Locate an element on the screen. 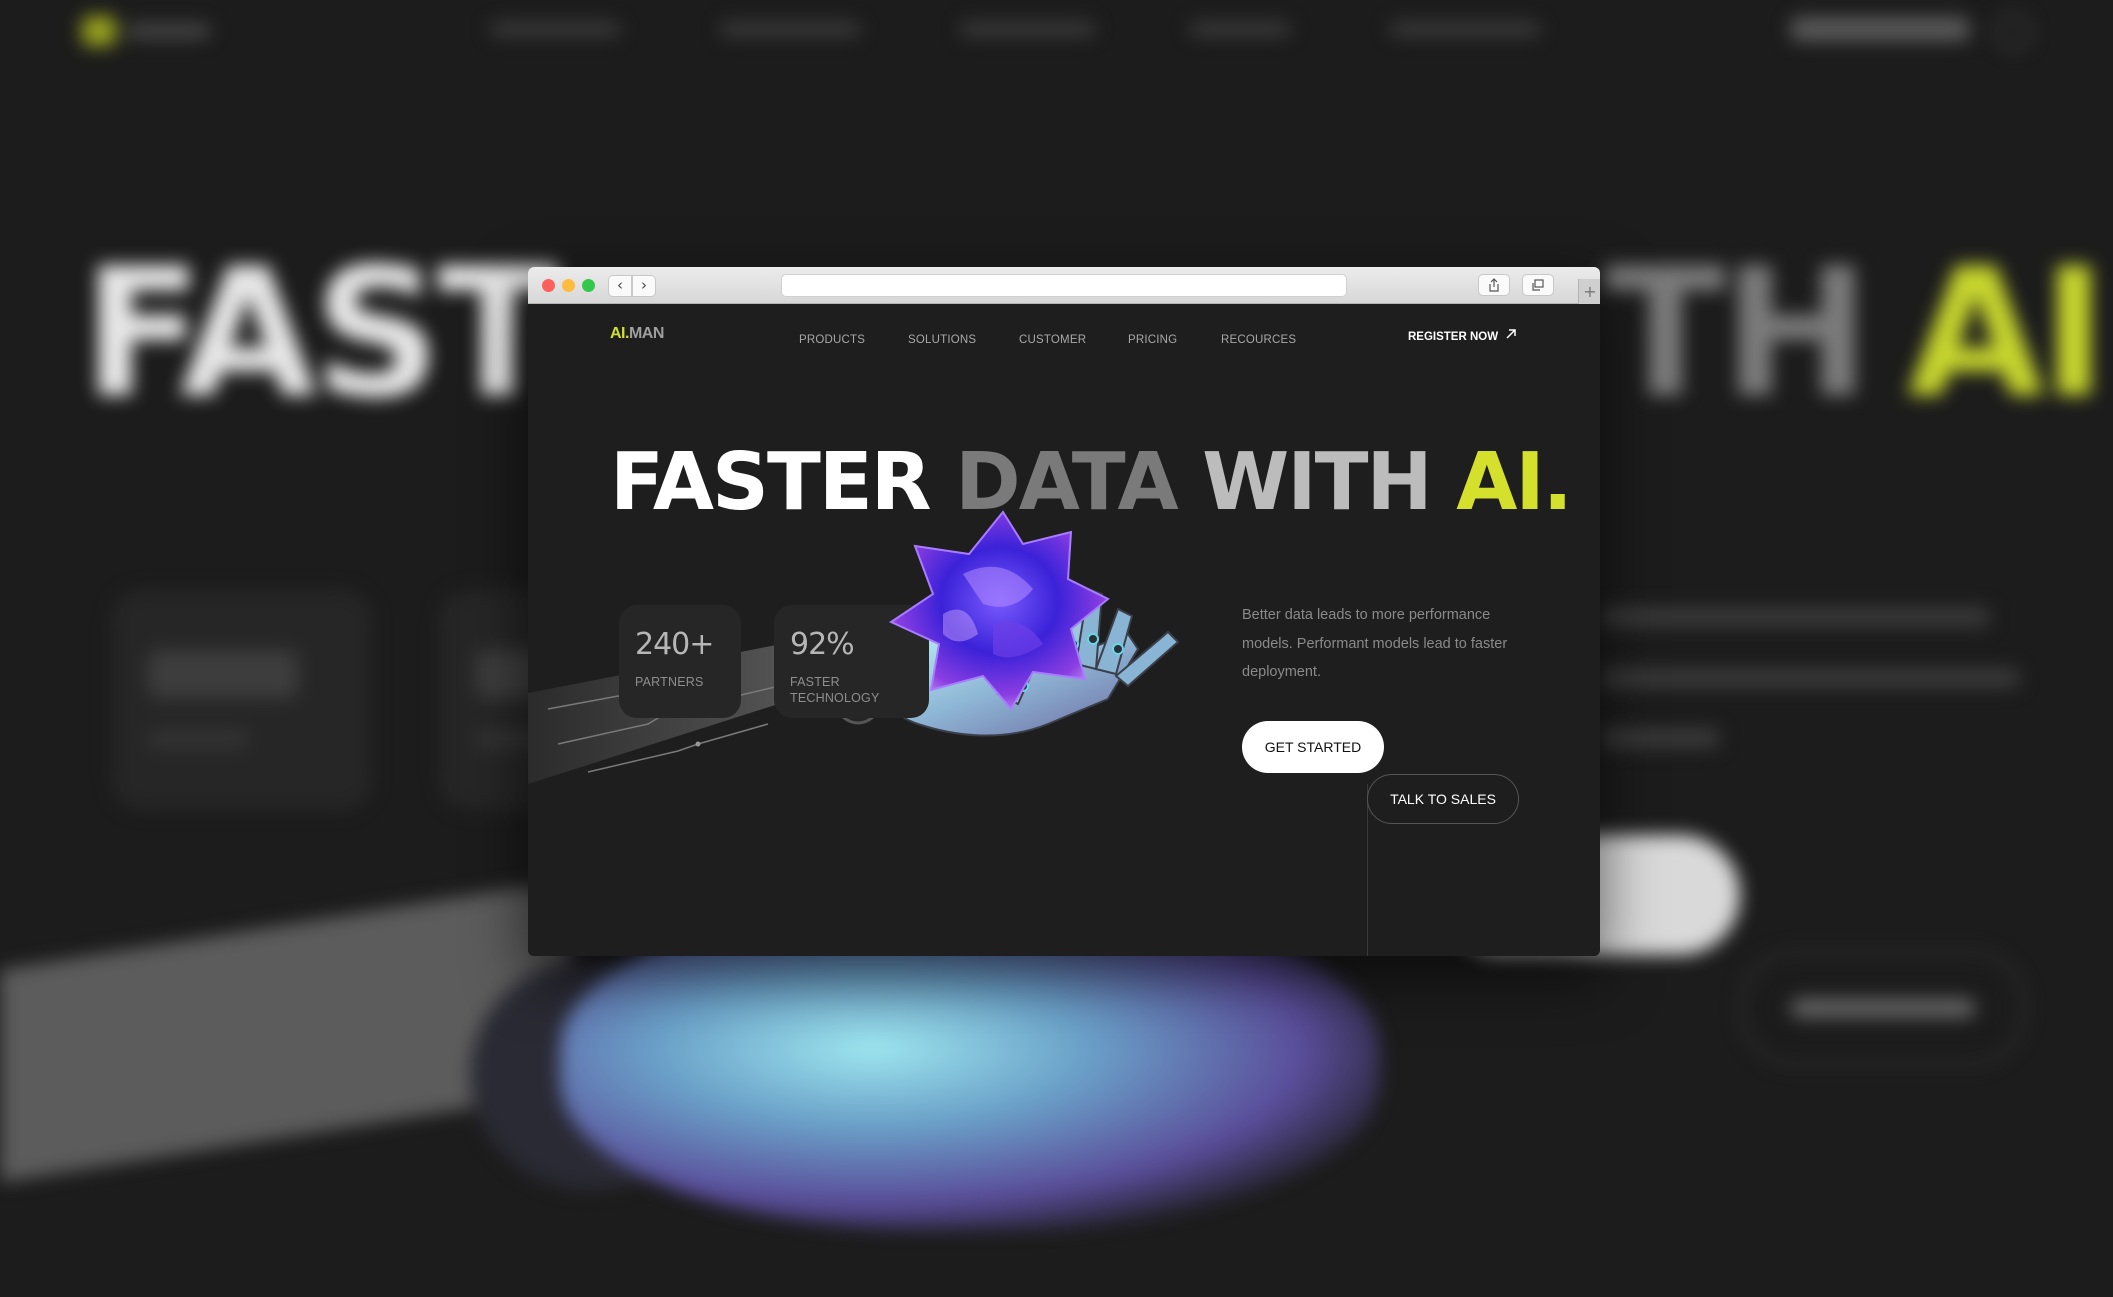  chevron-right-icon: › is located at coordinates (644, 286).